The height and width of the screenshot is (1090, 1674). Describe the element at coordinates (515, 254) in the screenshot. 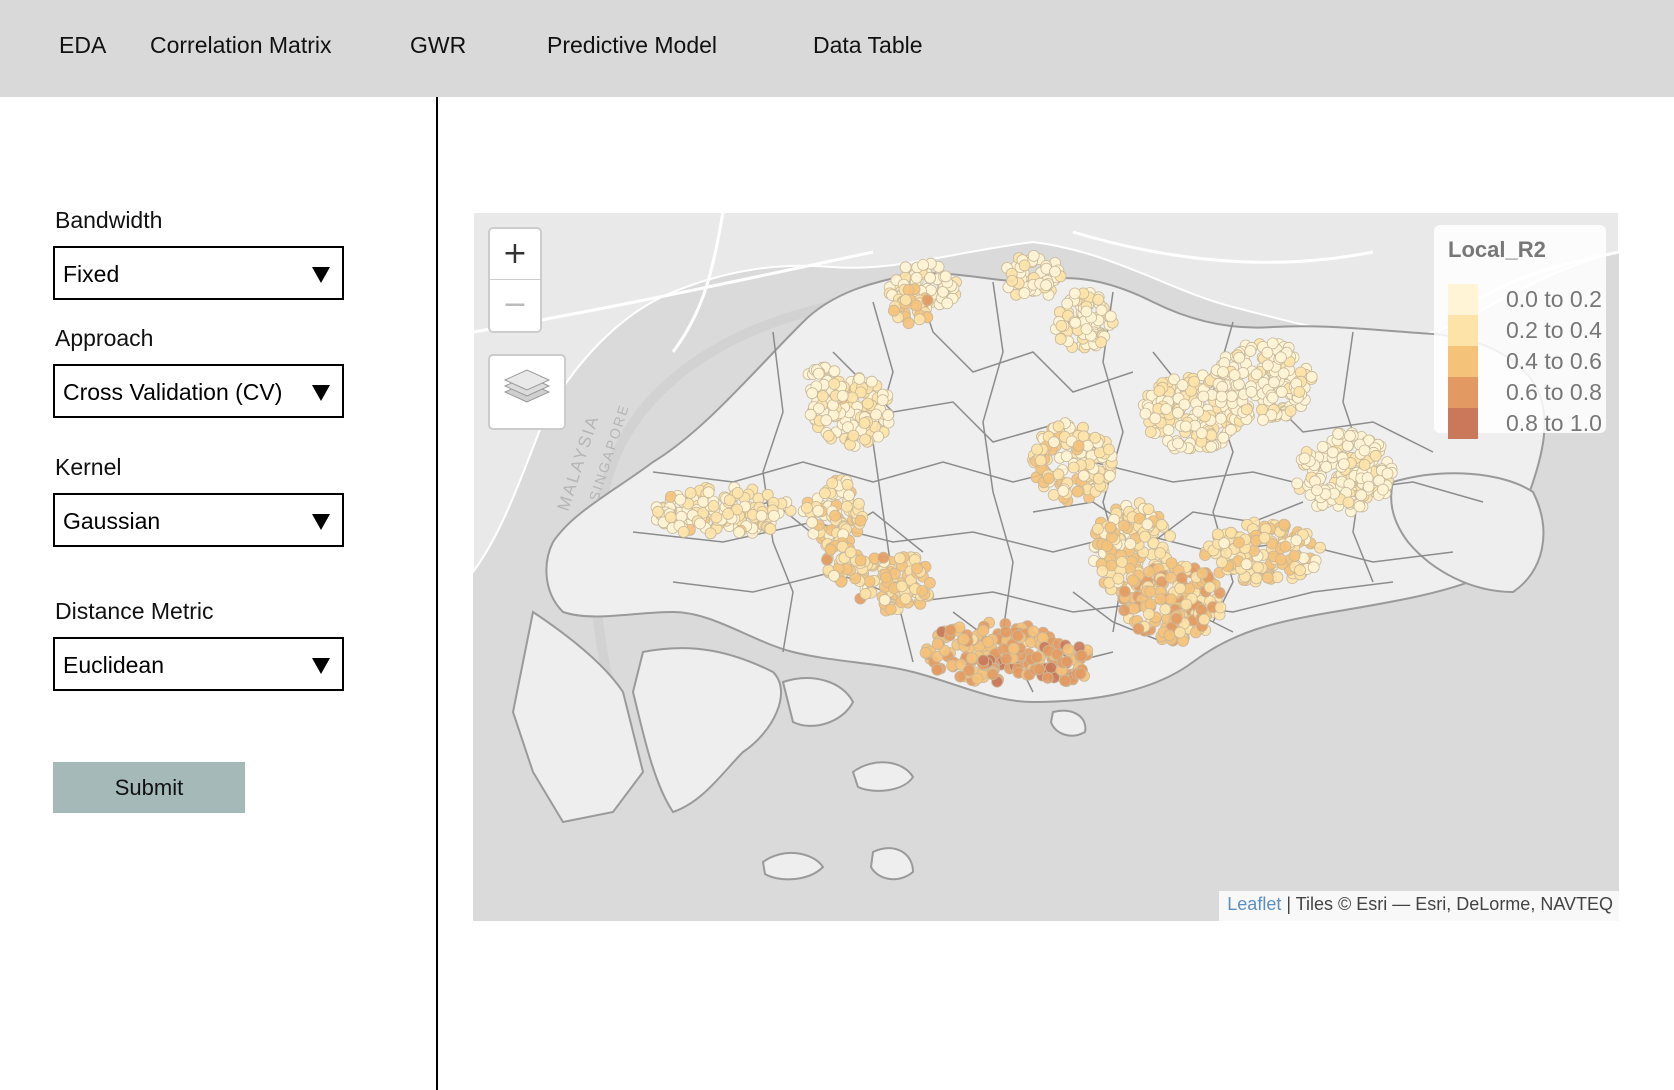

I see `zoom-in-button: +` at that location.